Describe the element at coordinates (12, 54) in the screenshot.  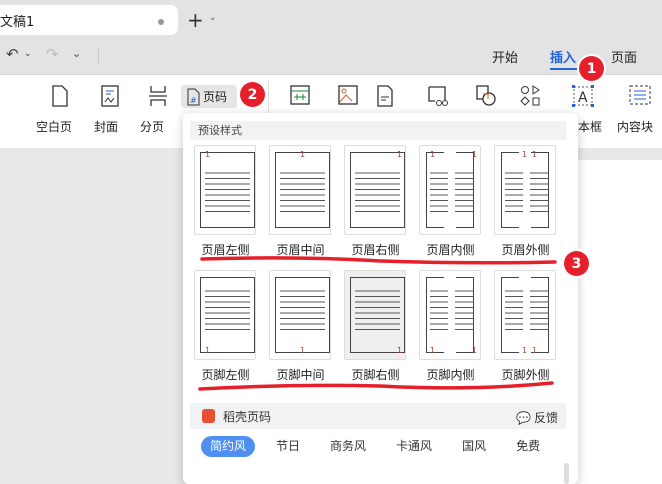
I see `undo-icon: ↶` at that location.